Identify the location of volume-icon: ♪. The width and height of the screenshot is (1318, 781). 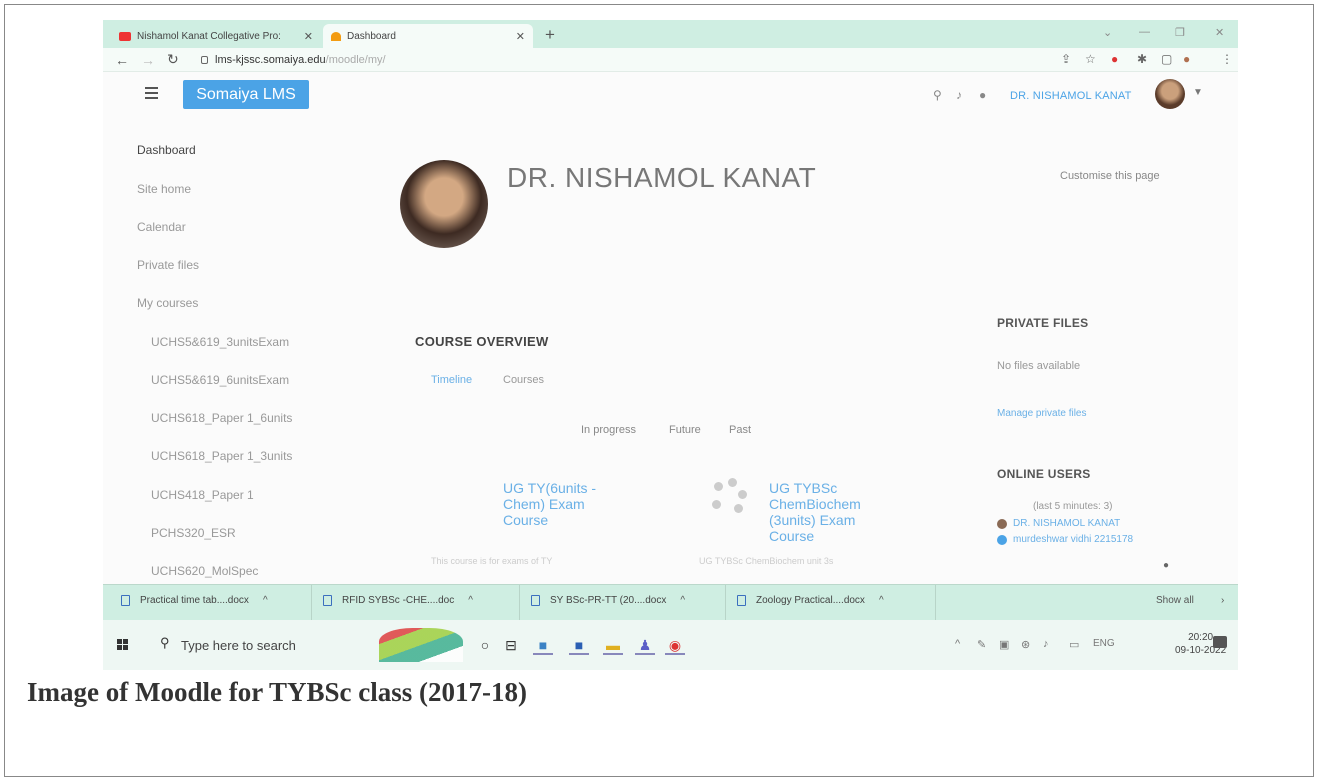
(1046, 644).